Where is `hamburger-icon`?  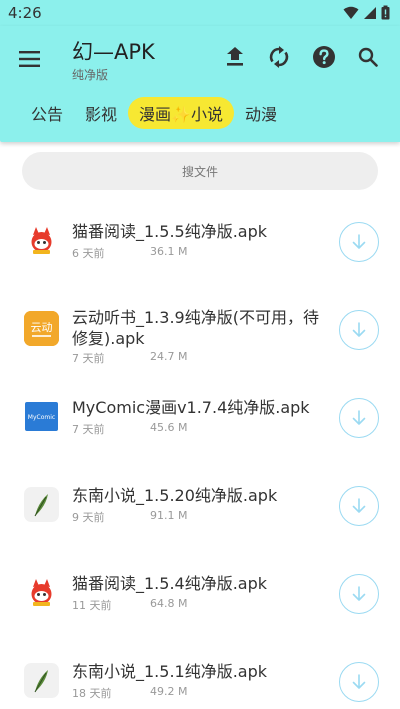 hamburger-icon is located at coordinates (29, 59).